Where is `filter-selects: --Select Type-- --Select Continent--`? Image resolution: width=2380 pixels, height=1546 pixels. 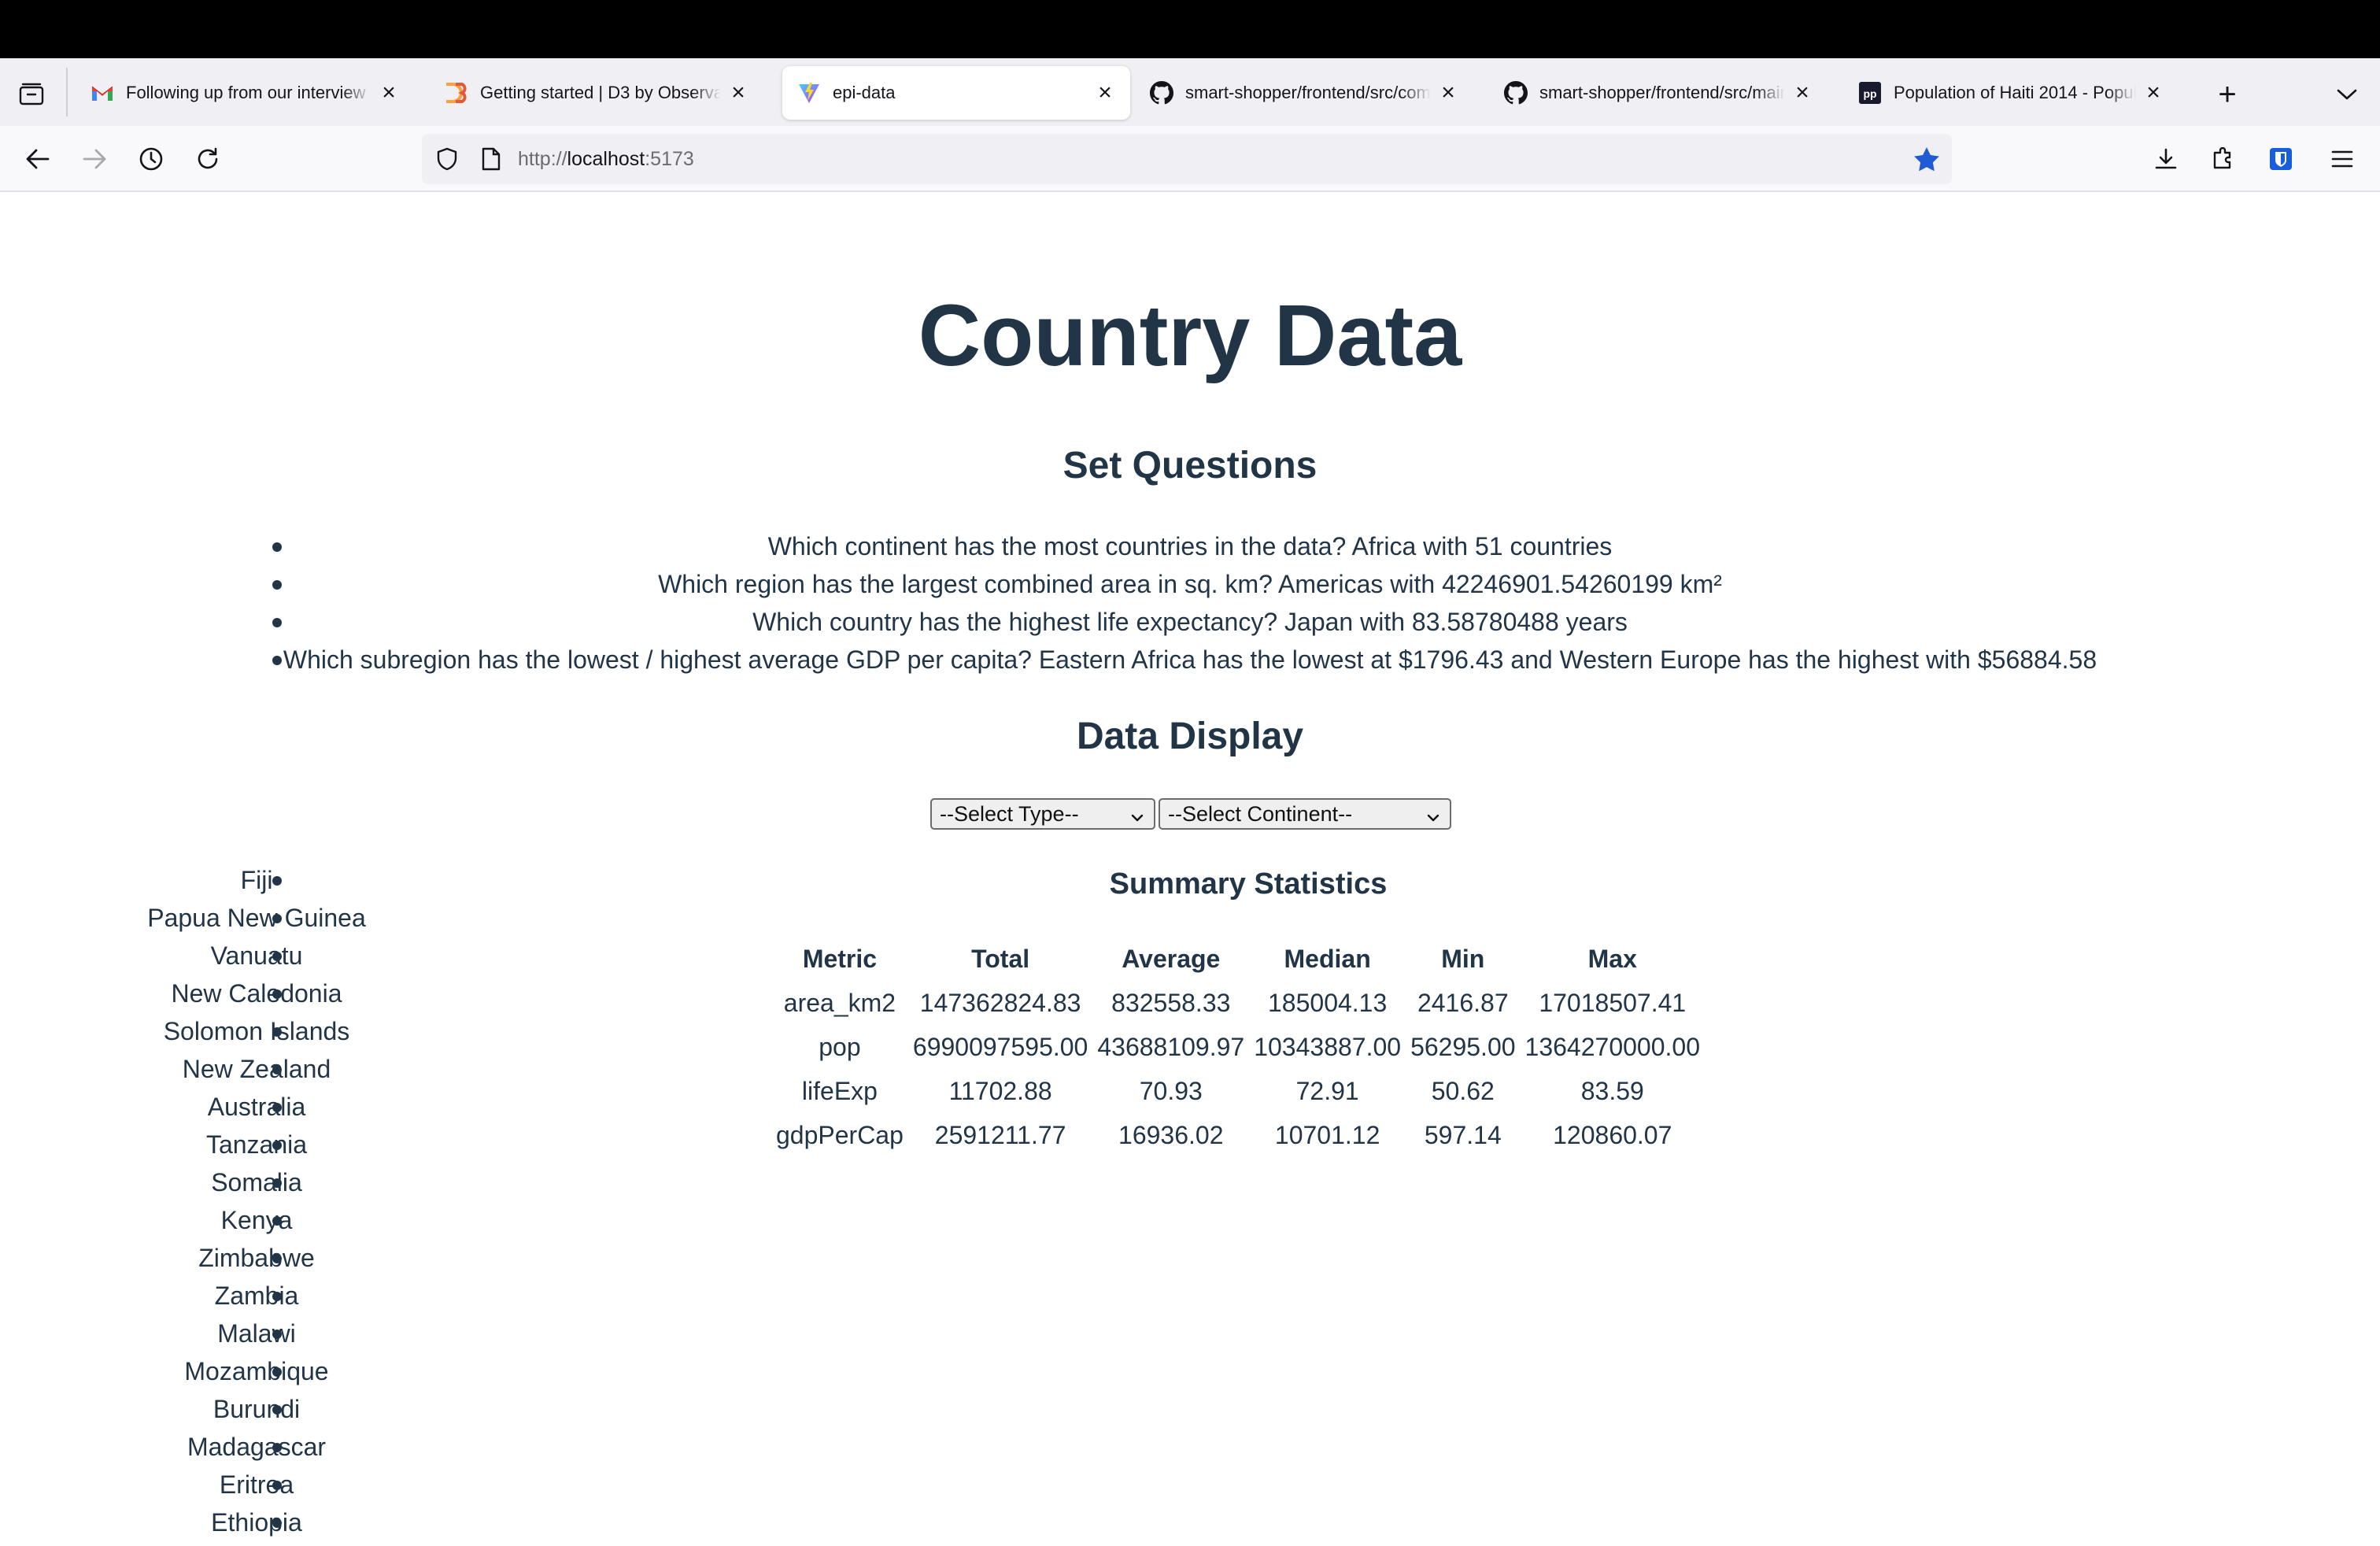 filter-selects: --Select Type-- --Select Continent-- is located at coordinates (1190, 814).